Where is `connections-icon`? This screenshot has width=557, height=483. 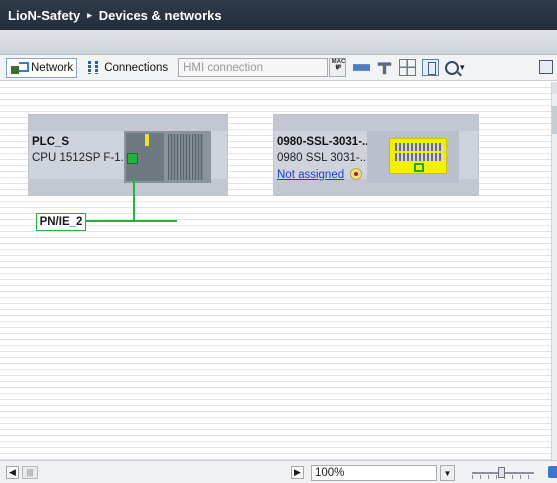 connections-icon is located at coordinates (94, 68).